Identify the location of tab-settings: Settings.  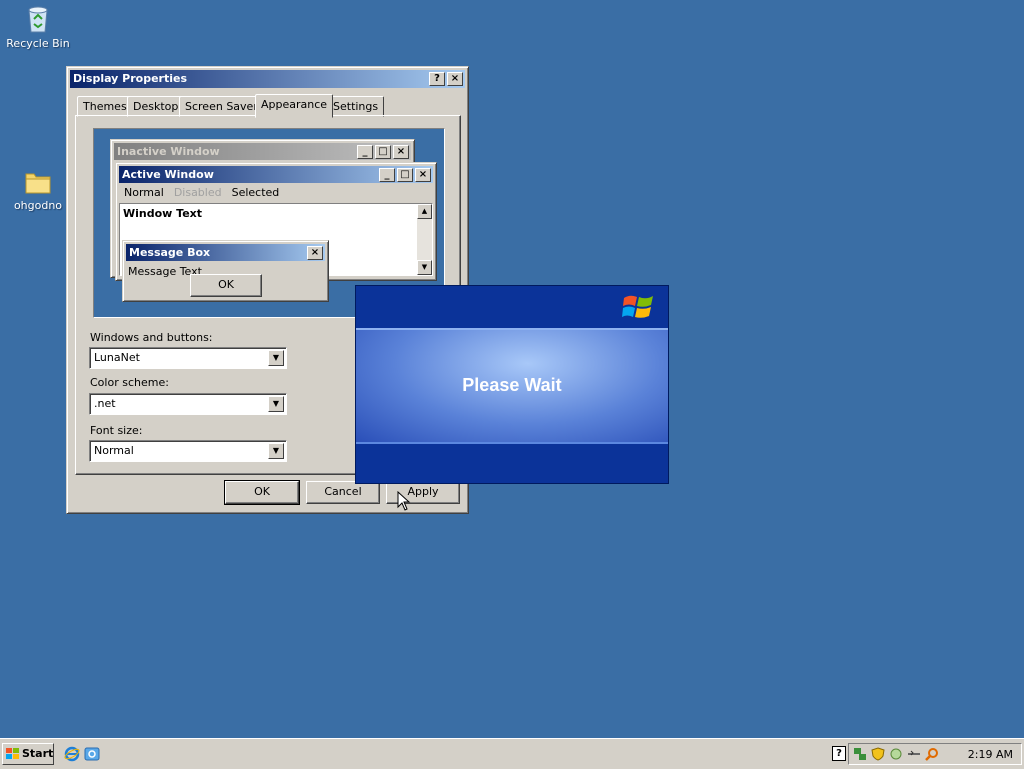
(356, 106).